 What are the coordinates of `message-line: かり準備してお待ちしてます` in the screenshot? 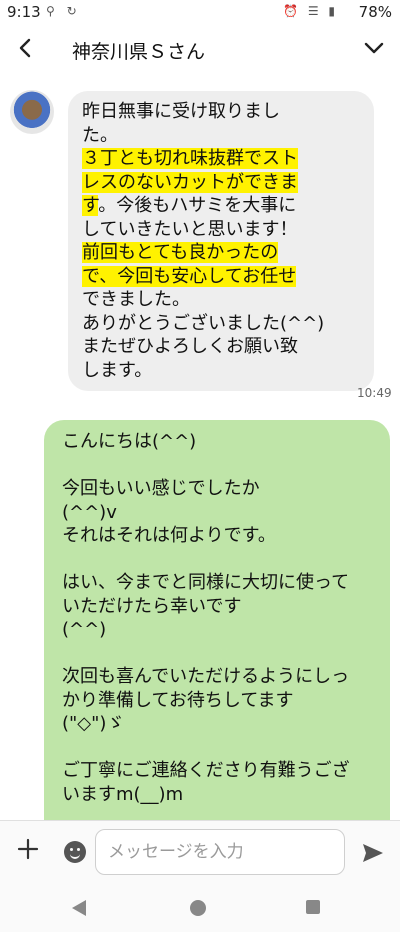 It's located at (178, 700).